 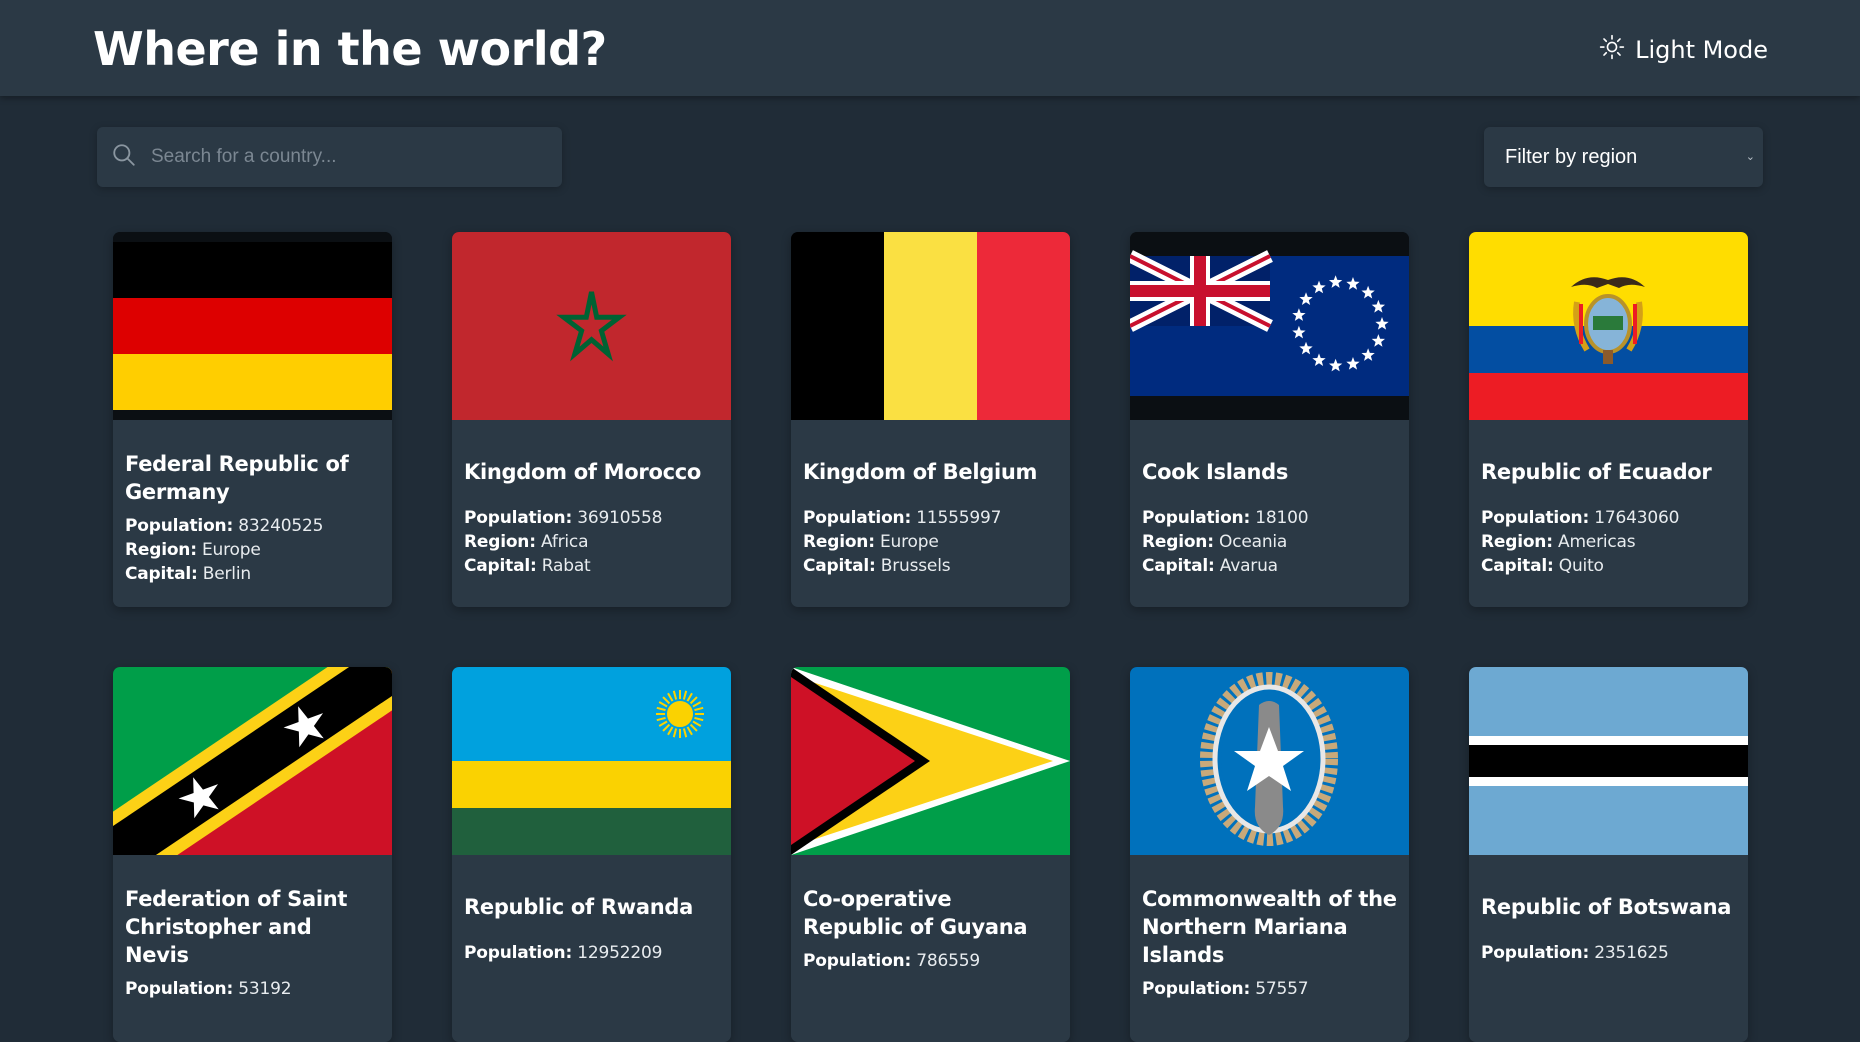 What do you see at coordinates (1608, 761) in the screenshot?
I see `botswana-flag` at bounding box center [1608, 761].